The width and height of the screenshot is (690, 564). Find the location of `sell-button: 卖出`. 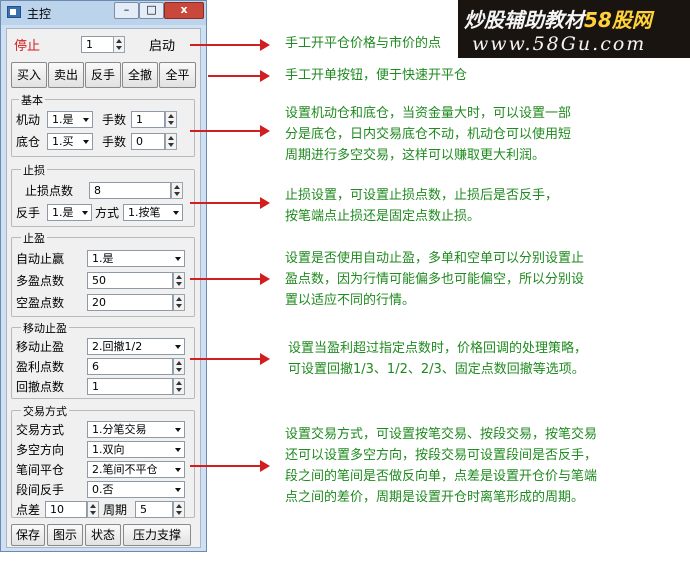

sell-button: 卖出 is located at coordinates (66, 75).